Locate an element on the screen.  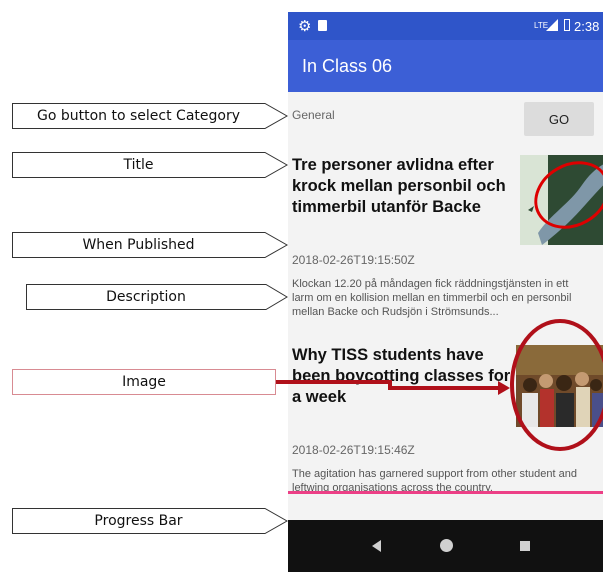
callout-description: Description is located at coordinates (157, 297).